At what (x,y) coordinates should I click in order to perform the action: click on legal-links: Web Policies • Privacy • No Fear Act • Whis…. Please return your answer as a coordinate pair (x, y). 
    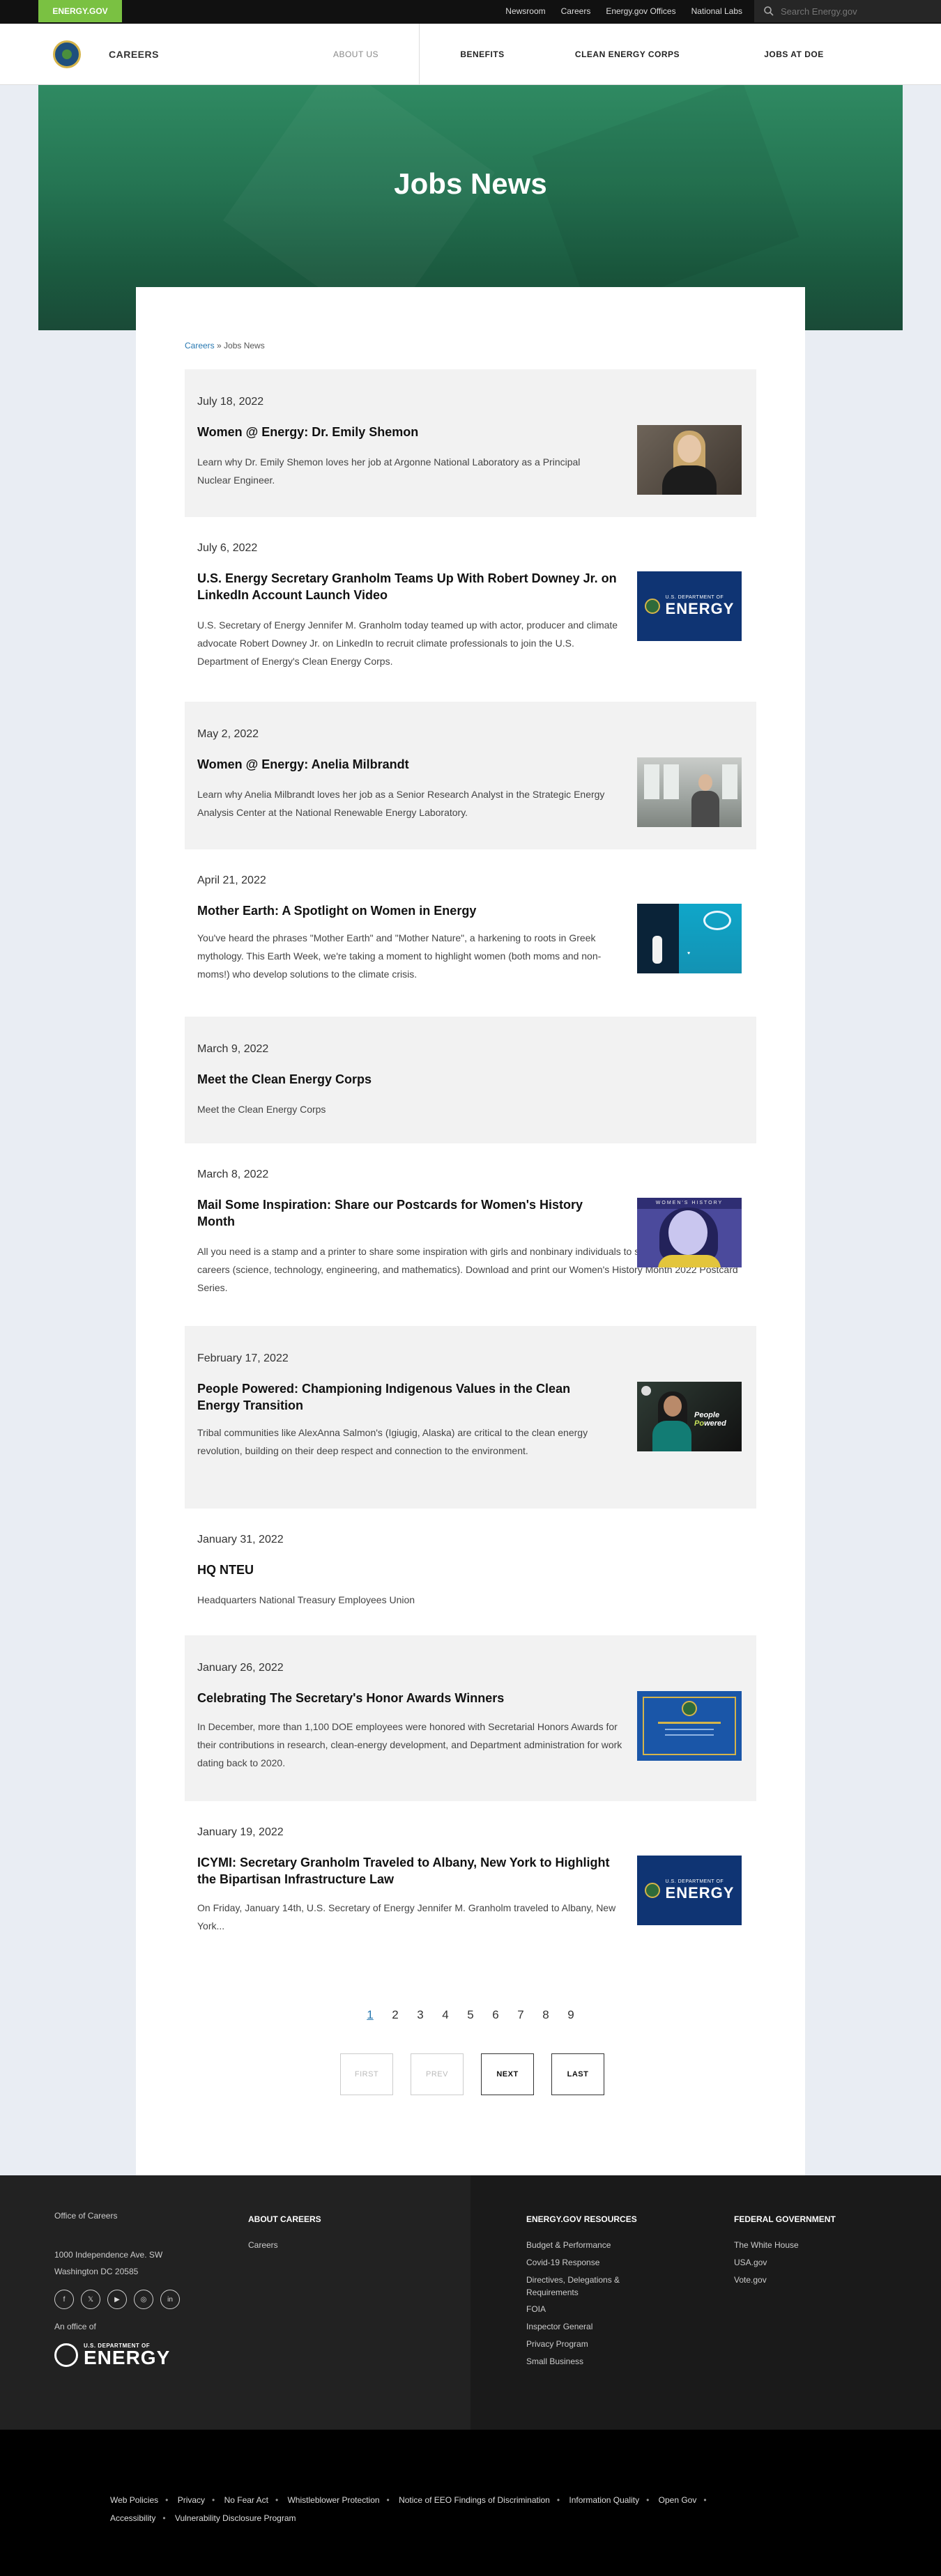
    Looking at the image, I should click on (408, 2509).